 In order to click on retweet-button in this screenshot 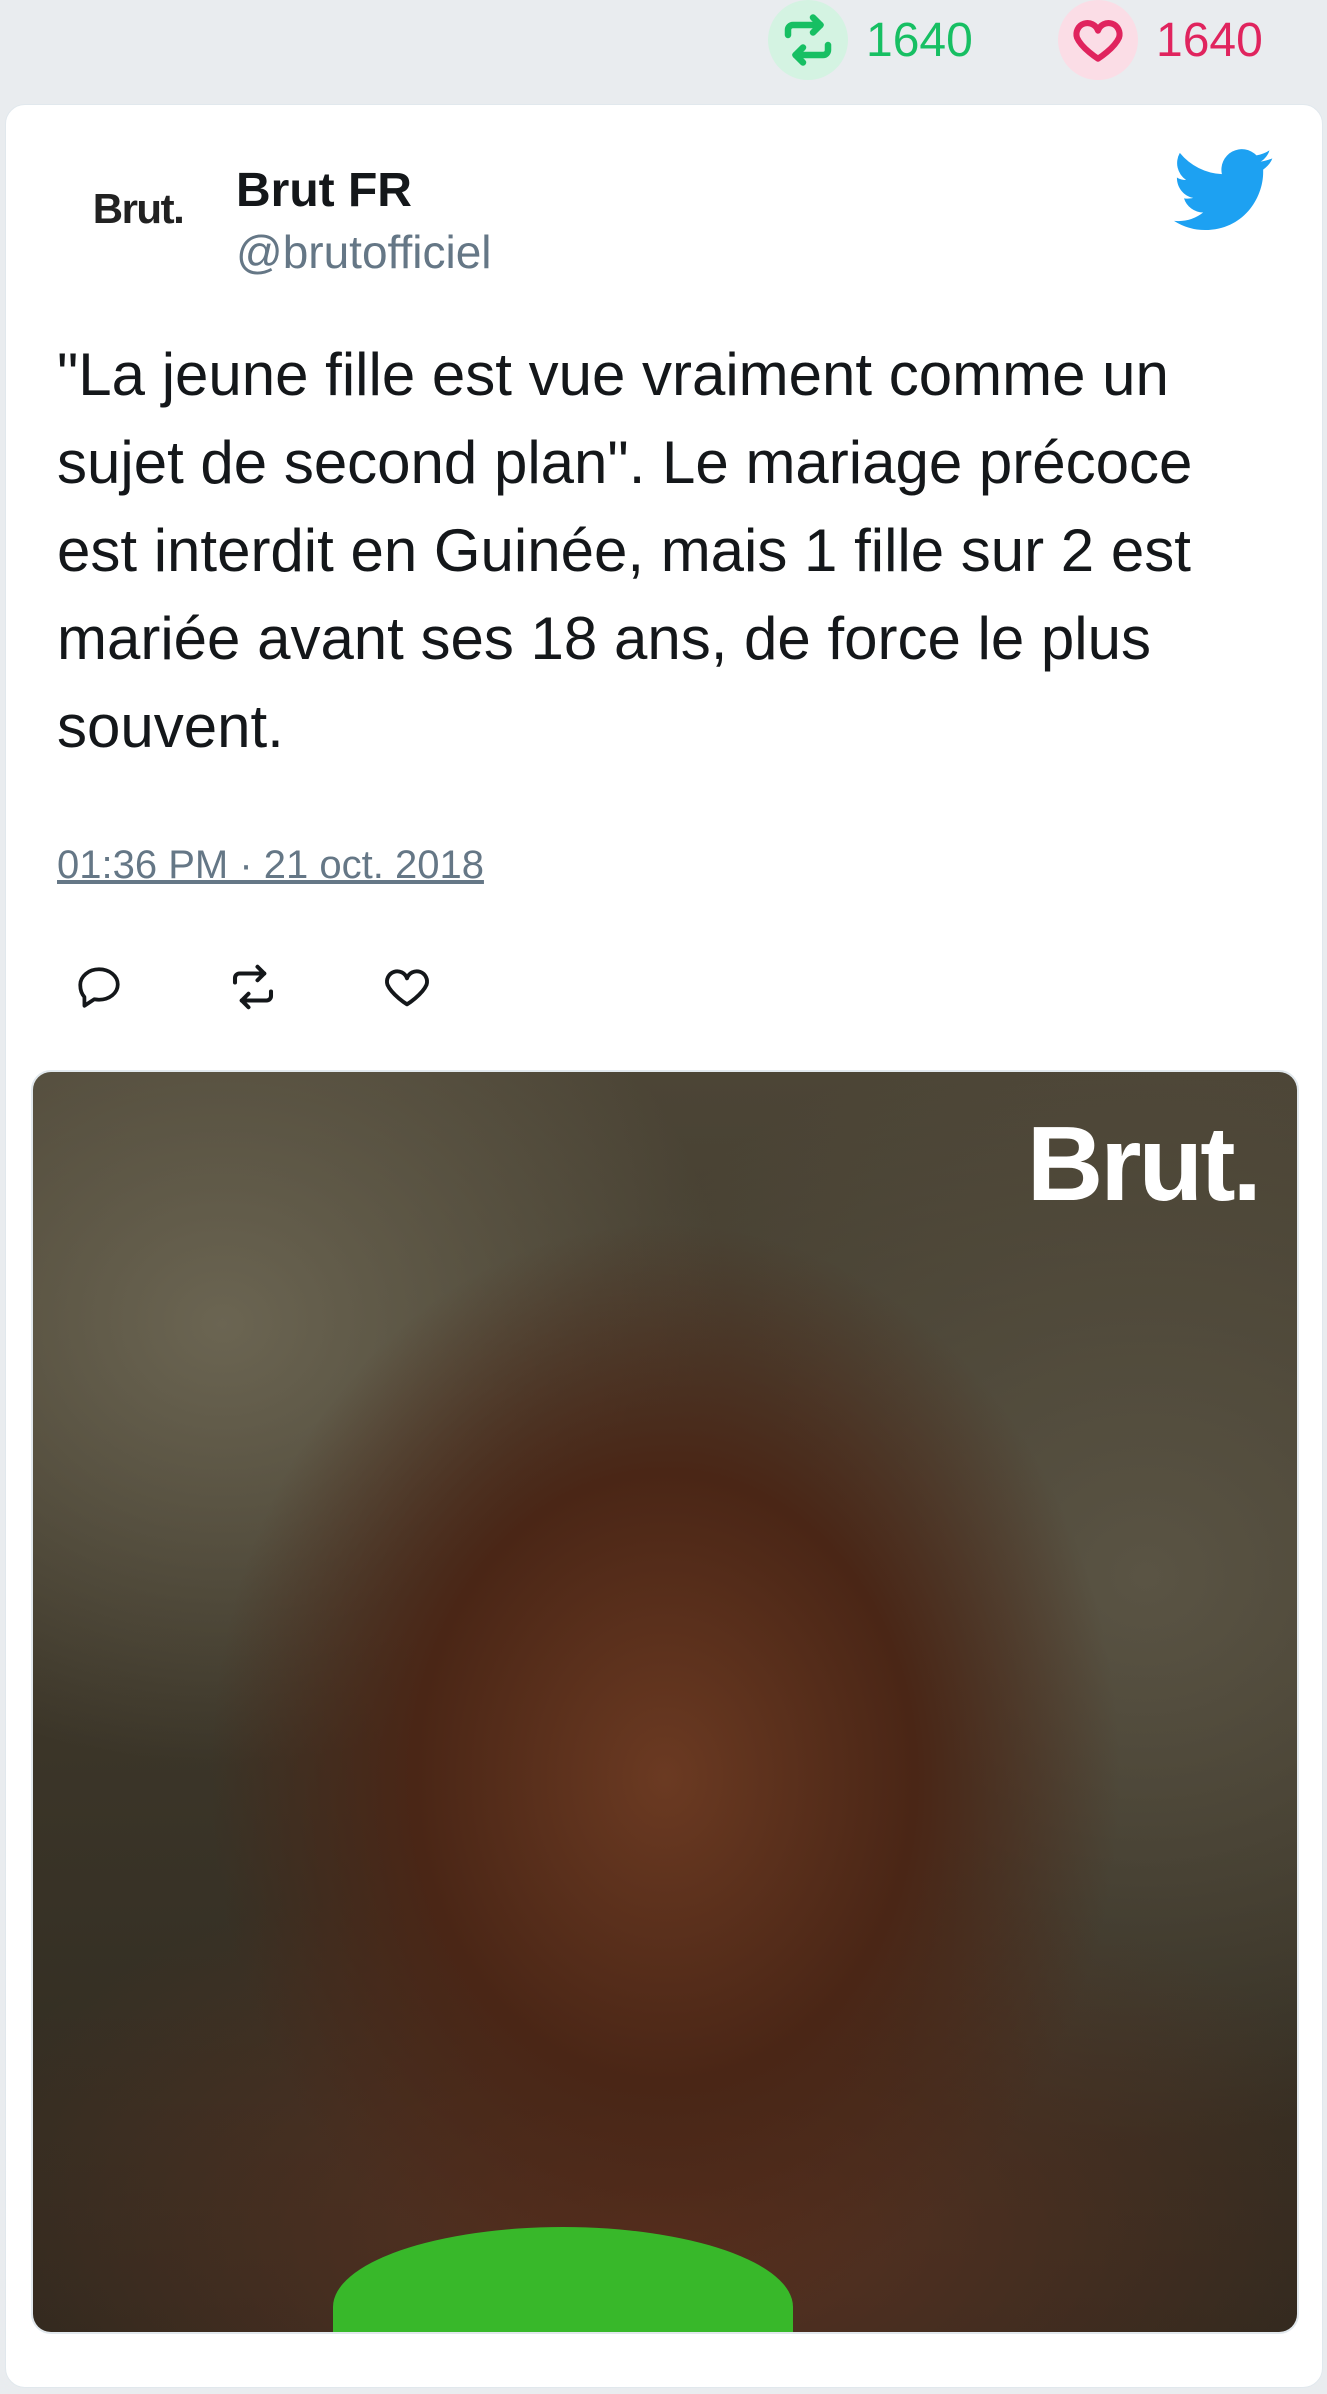, I will do `click(253, 987)`.